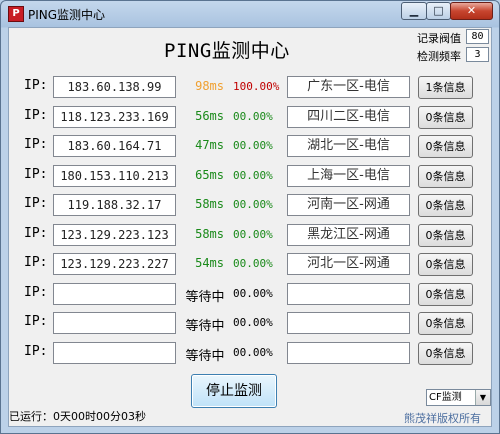  Describe the element at coordinates (348, 205) in the screenshot. I see `region-input: 河南一区-网通` at that location.